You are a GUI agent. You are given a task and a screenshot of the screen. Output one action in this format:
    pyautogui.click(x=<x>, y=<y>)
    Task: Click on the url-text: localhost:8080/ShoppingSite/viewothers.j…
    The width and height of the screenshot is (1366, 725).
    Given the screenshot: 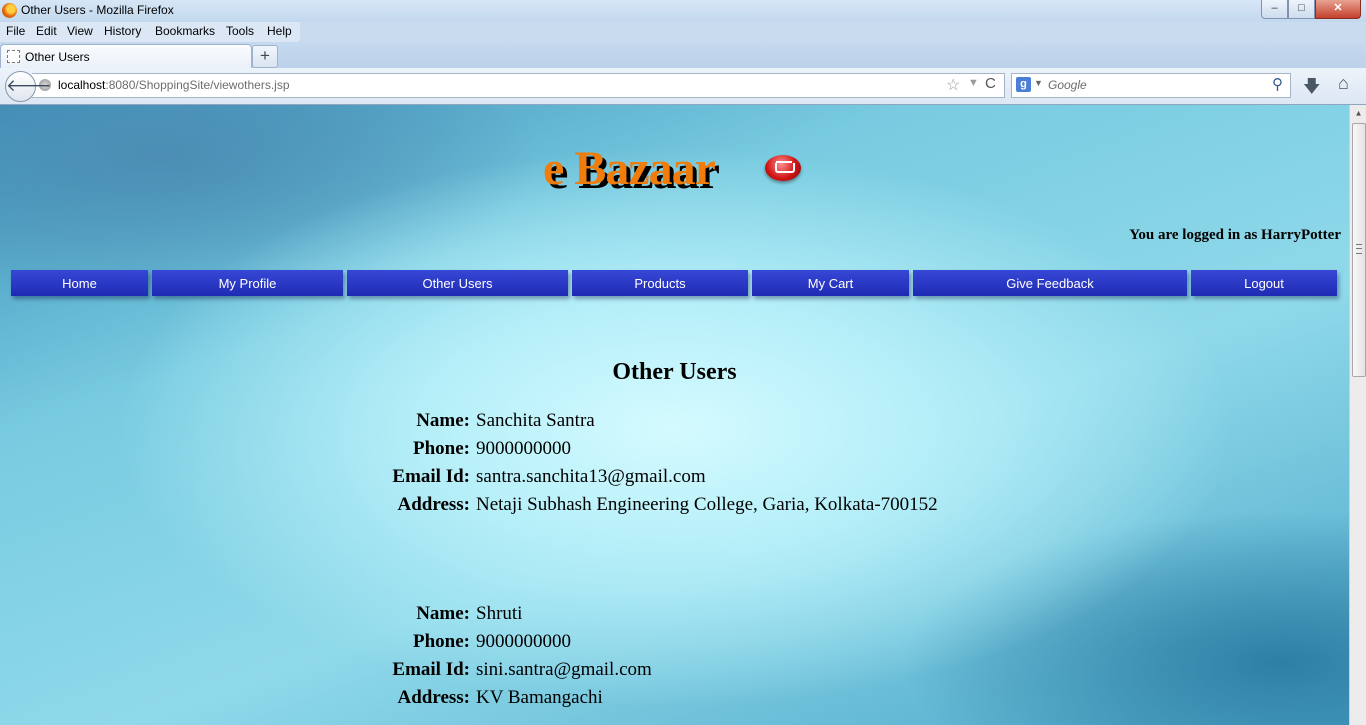 What is the action you would take?
    pyautogui.click(x=174, y=85)
    